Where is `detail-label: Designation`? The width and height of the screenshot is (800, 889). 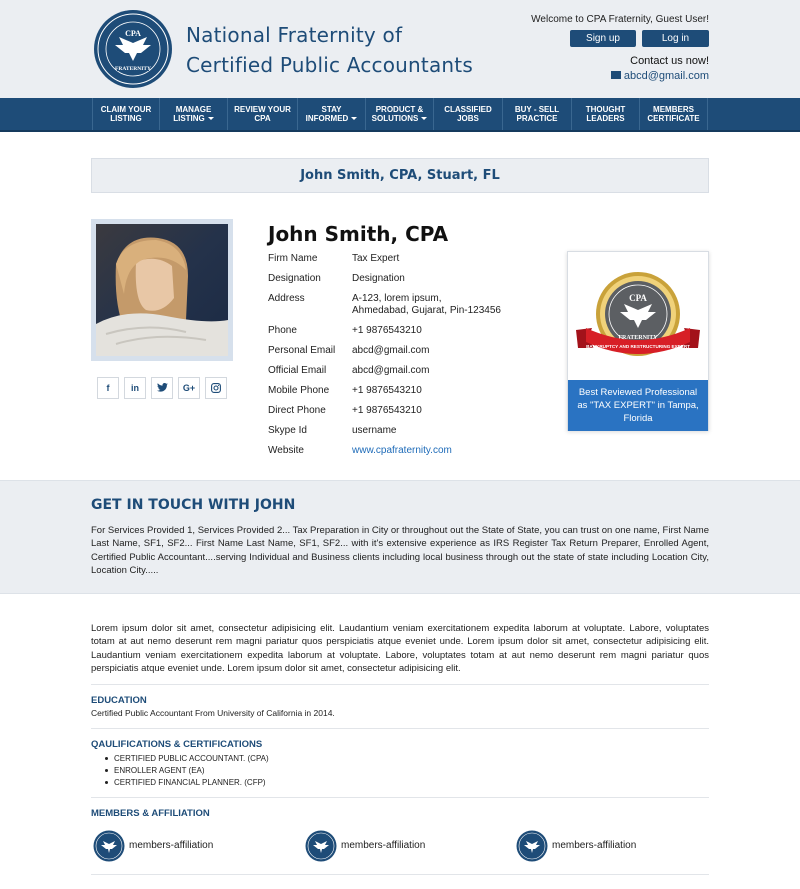 detail-label: Designation is located at coordinates (294, 278).